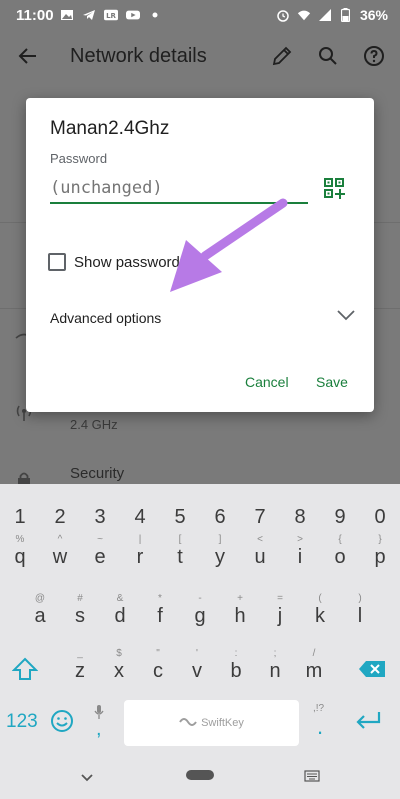 This screenshot has width=400, height=799. I want to click on key-8-hint, so click(300, 500).